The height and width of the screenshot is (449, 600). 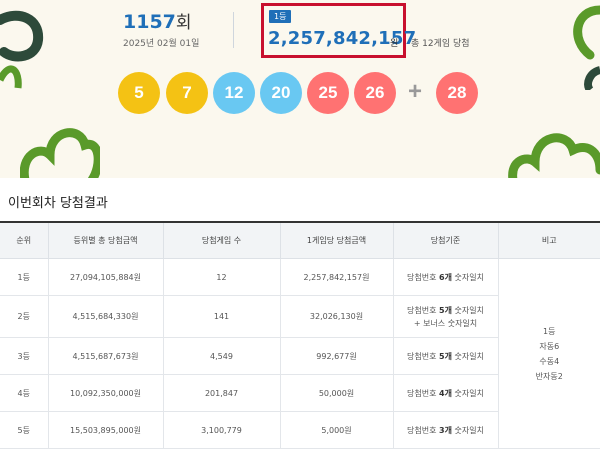 What do you see at coordinates (394, 42) in the screenshot?
I see `first-prize-unit: 원` at bounding box center [394, 42].